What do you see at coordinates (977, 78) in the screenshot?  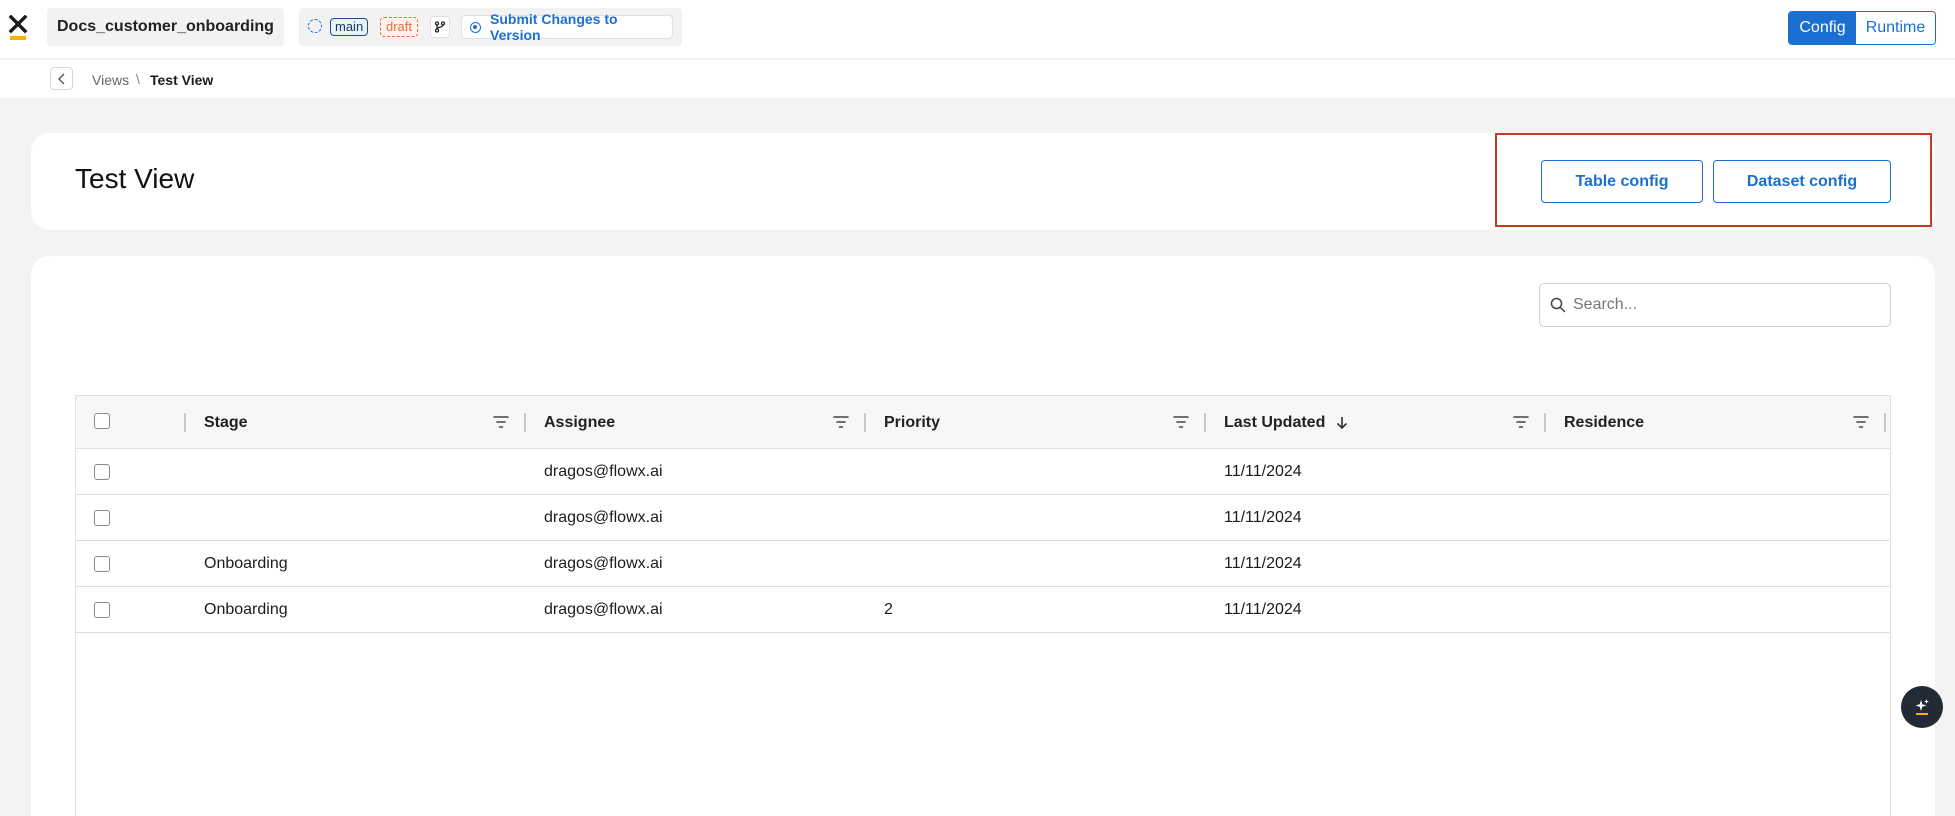 I see `breadcrumb: Views \ Test View` at bounding box center [977, 78].